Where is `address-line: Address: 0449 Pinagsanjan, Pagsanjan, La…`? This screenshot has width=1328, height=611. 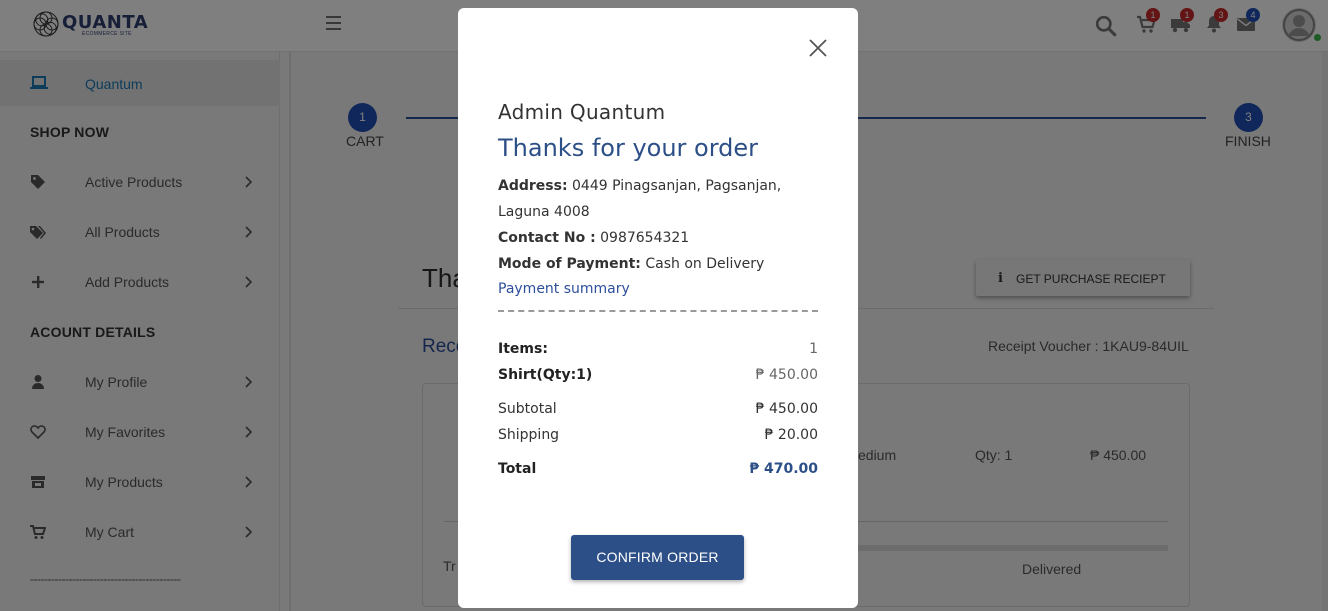 address-line: Address: 0449 Pinagsanjan, Pagsanjan, La… is located at coordinates (658, 199).